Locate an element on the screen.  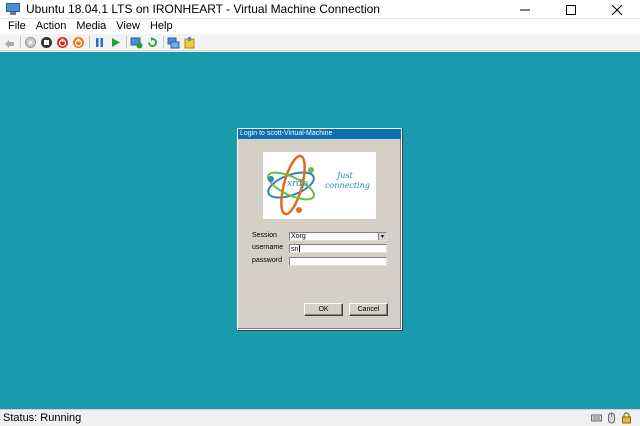
virtual-machine-connection-icon is located at coordinates (13, 9).